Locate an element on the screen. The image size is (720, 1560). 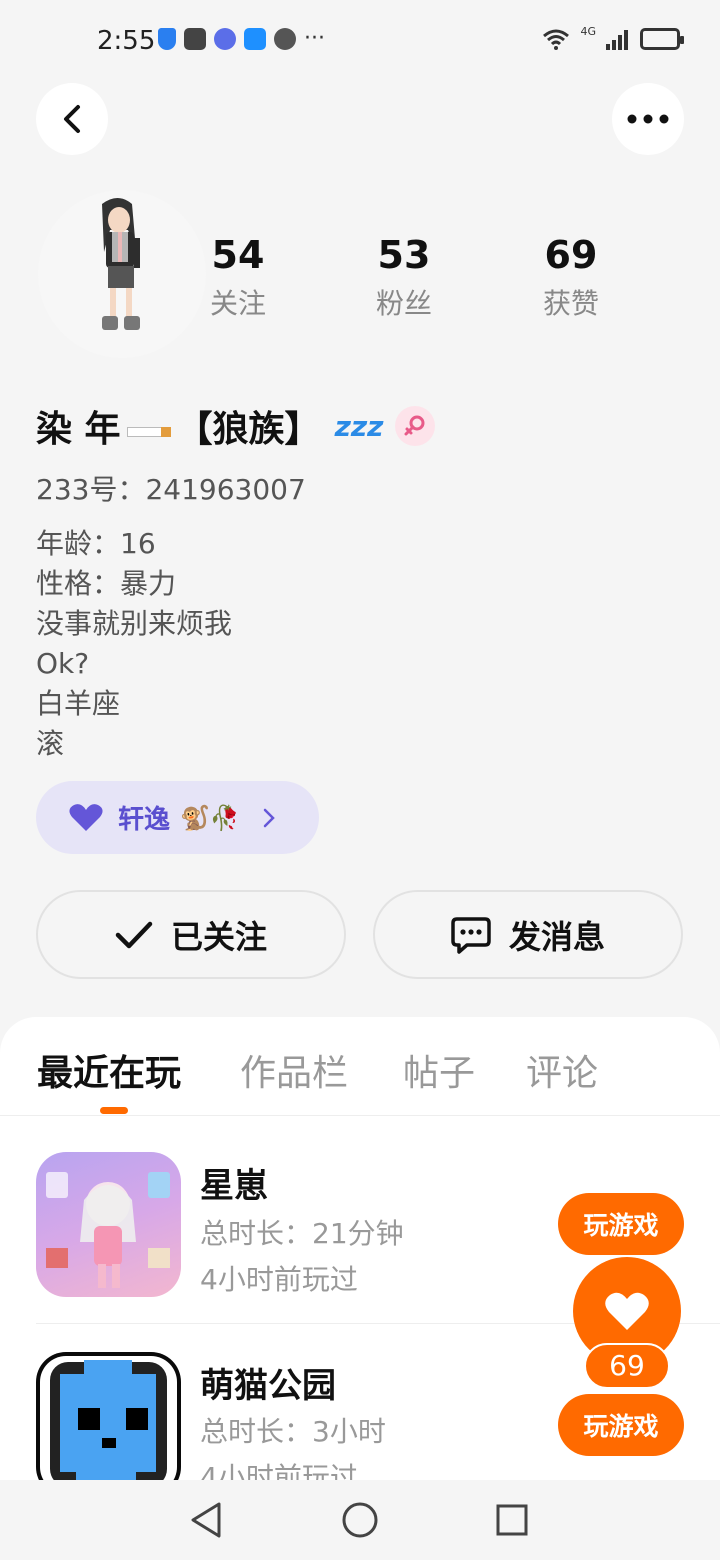
tab-recently-played: 最近在玩 is located at coordinates (109, 1070).